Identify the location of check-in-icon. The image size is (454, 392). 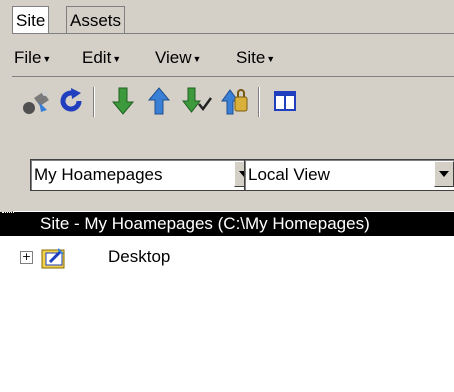
(234, 102).